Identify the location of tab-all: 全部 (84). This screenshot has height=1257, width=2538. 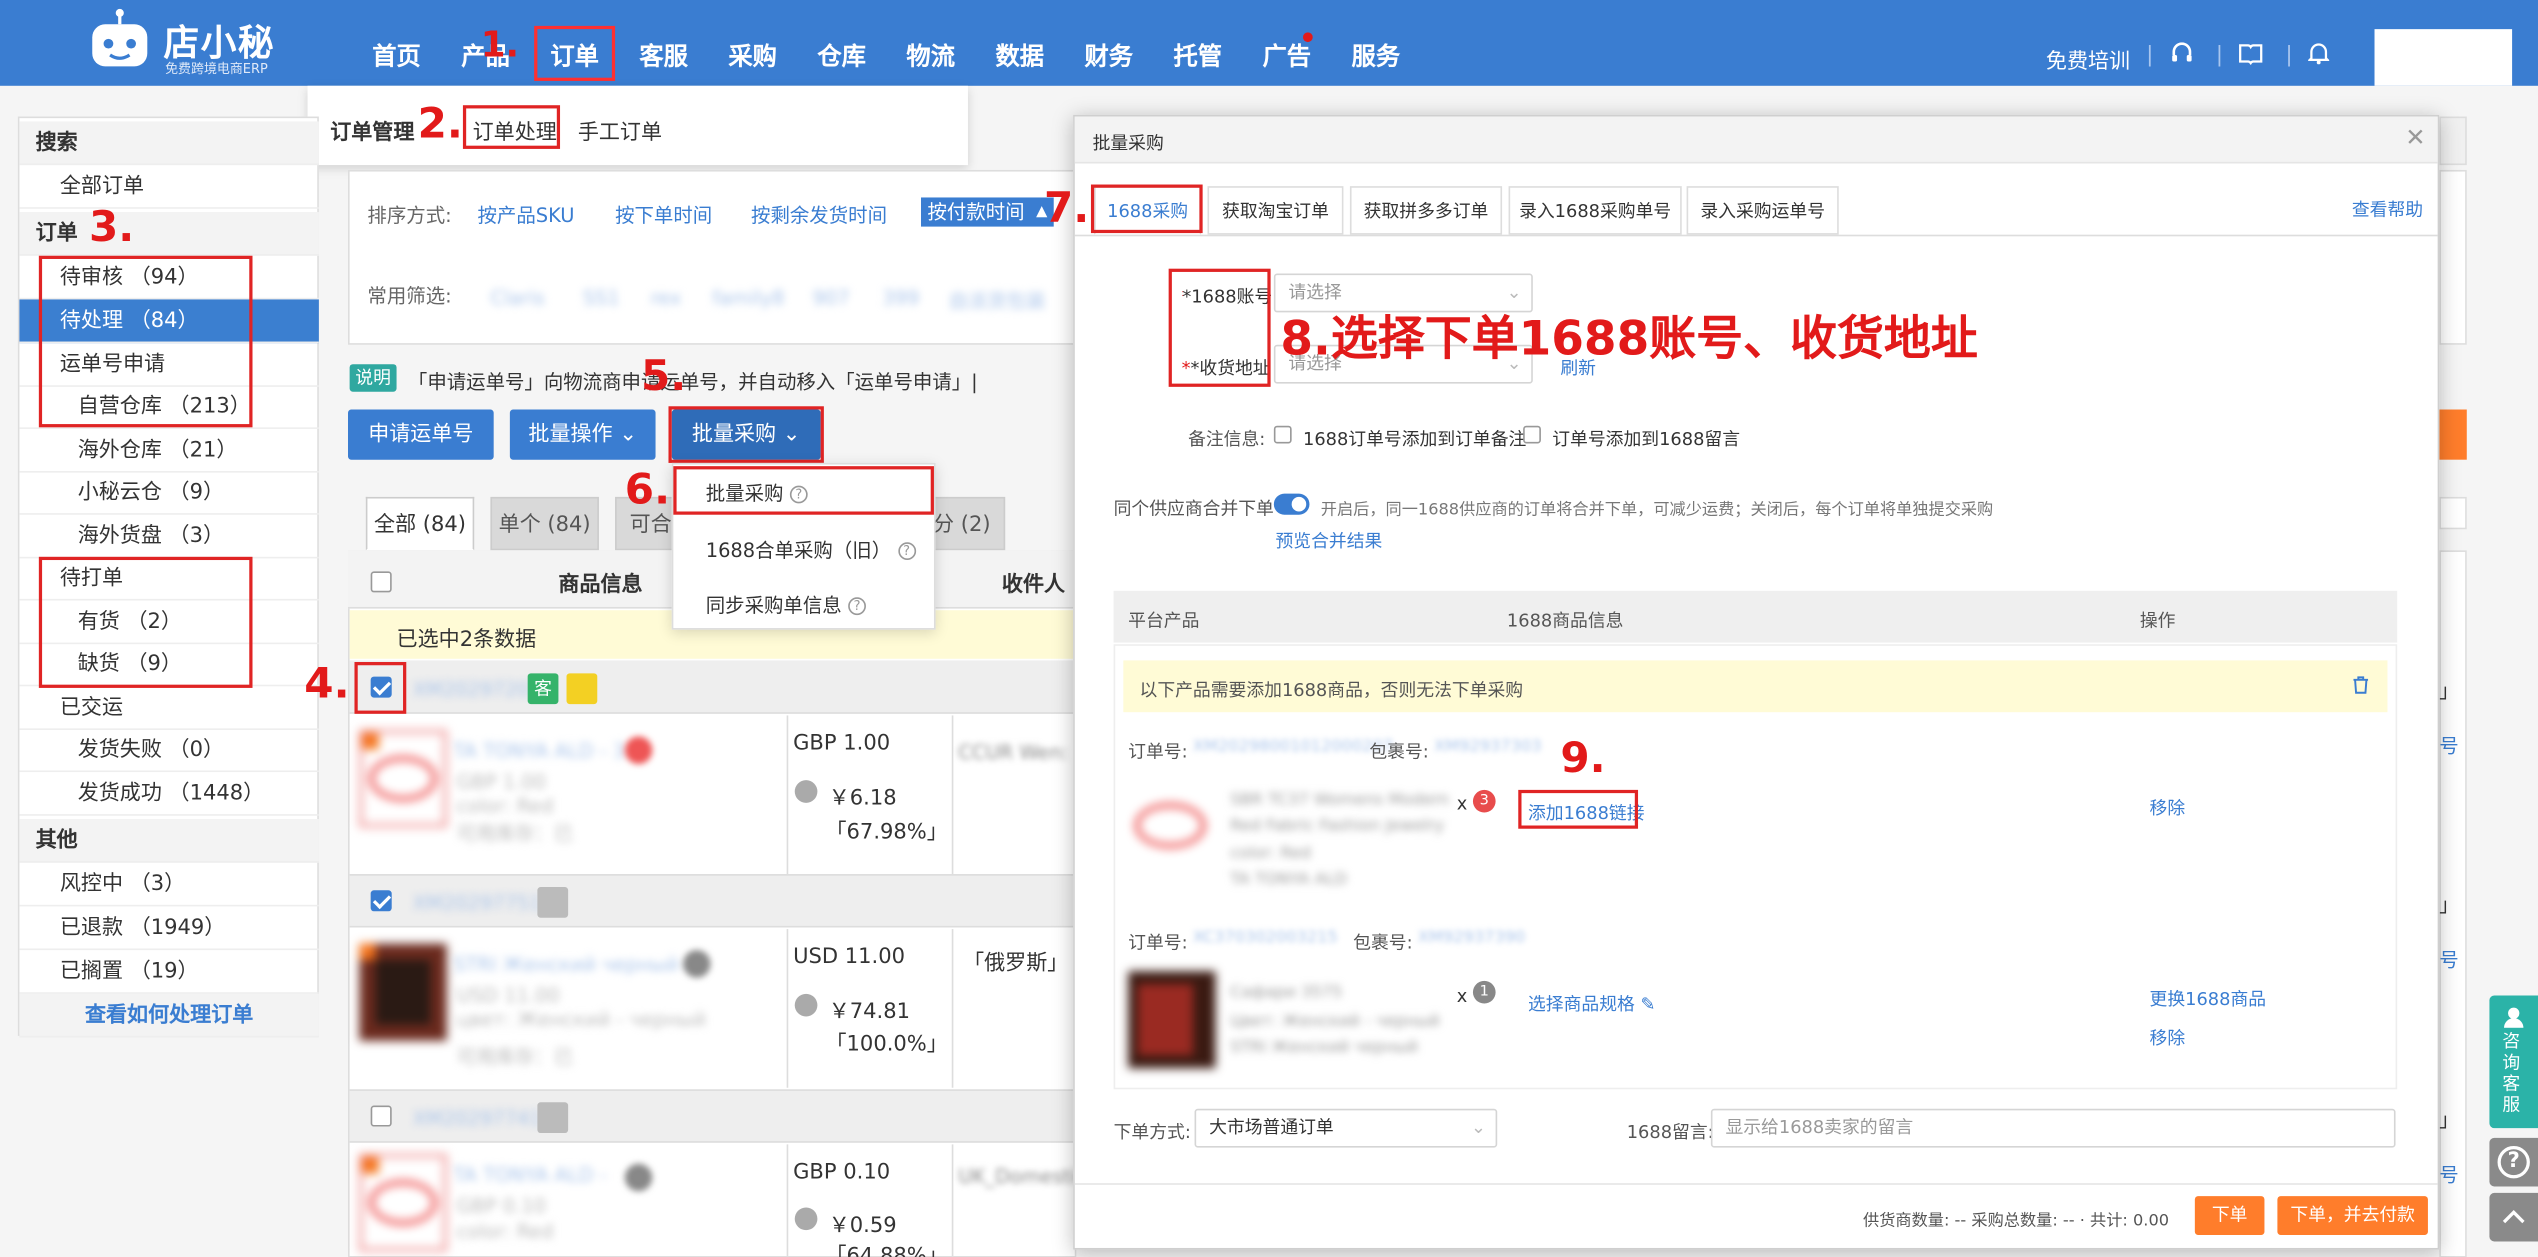
(420, 523).